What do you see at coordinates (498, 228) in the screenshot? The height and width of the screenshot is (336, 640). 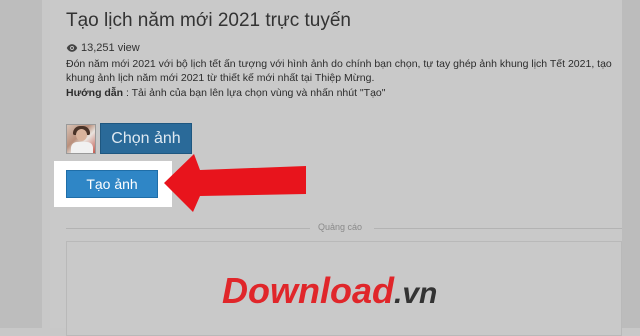 I see `ad-divider-right` at bounding box center [498, 228].